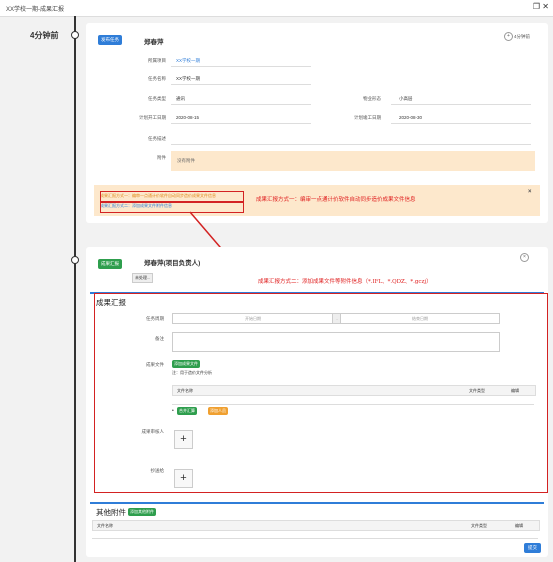  I want to click on other-col-edit: 编辑, so click(519, 525).